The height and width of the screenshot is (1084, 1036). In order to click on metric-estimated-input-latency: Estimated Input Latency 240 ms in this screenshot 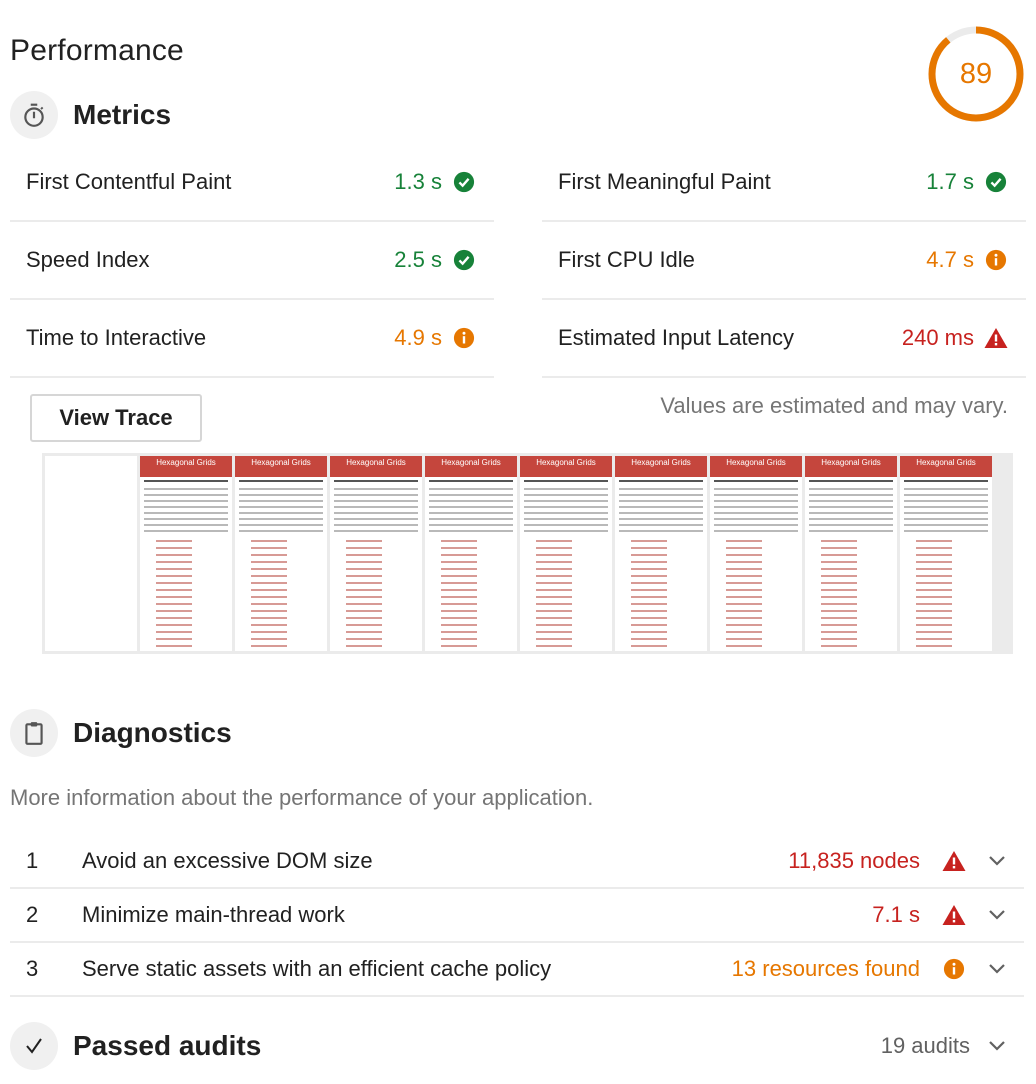, I will do `click(784, 339)`.